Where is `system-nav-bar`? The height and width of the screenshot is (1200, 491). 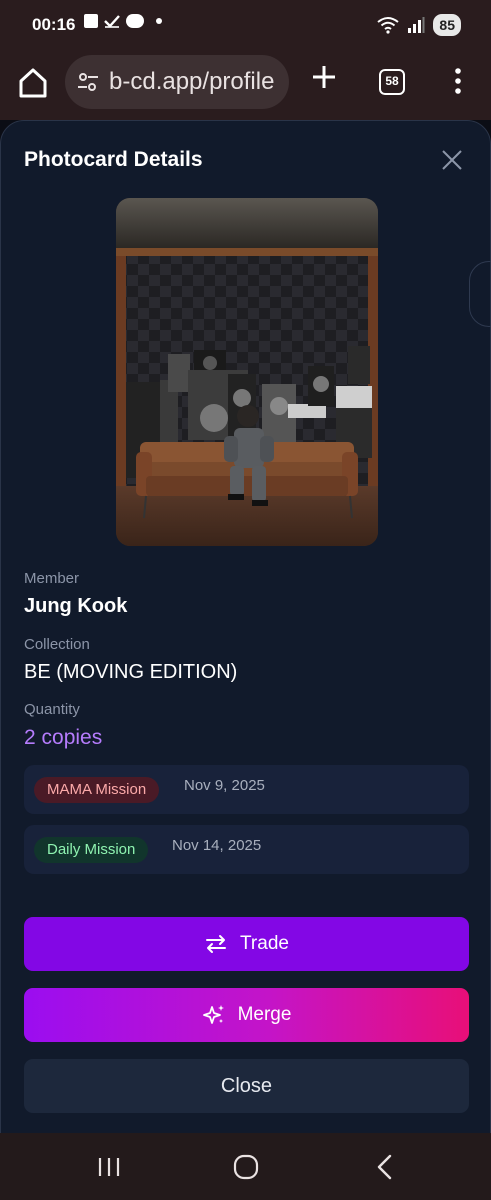
system-nav-bar is located at coordinates (245, 1166).